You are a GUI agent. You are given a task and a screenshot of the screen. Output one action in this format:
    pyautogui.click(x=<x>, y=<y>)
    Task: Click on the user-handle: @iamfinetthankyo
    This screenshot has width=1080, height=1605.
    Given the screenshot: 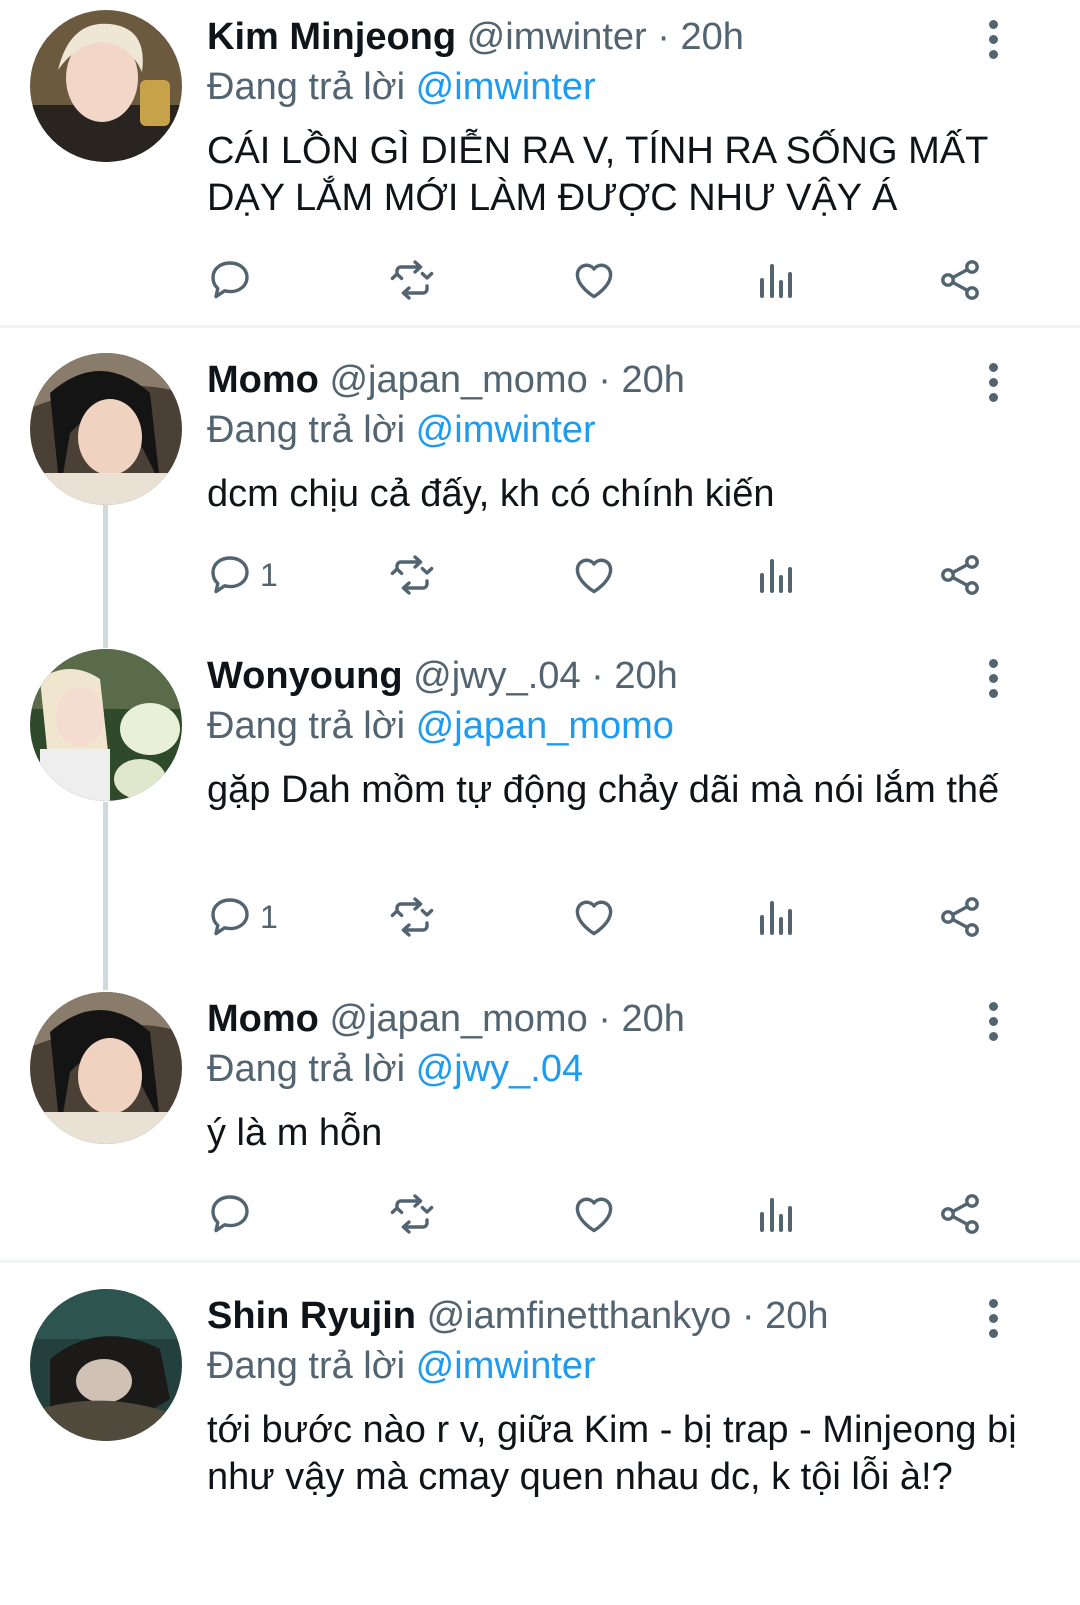 What is the action you would take?
    pyautogui.click(x=579, y=1316)
    